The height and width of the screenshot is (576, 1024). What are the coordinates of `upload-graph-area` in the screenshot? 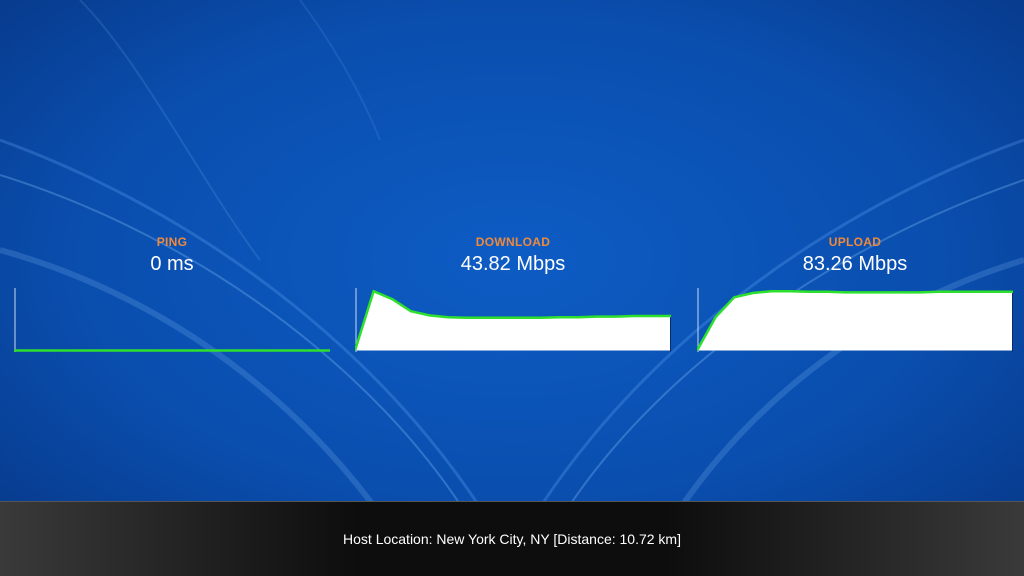 It's located at (855, 321).